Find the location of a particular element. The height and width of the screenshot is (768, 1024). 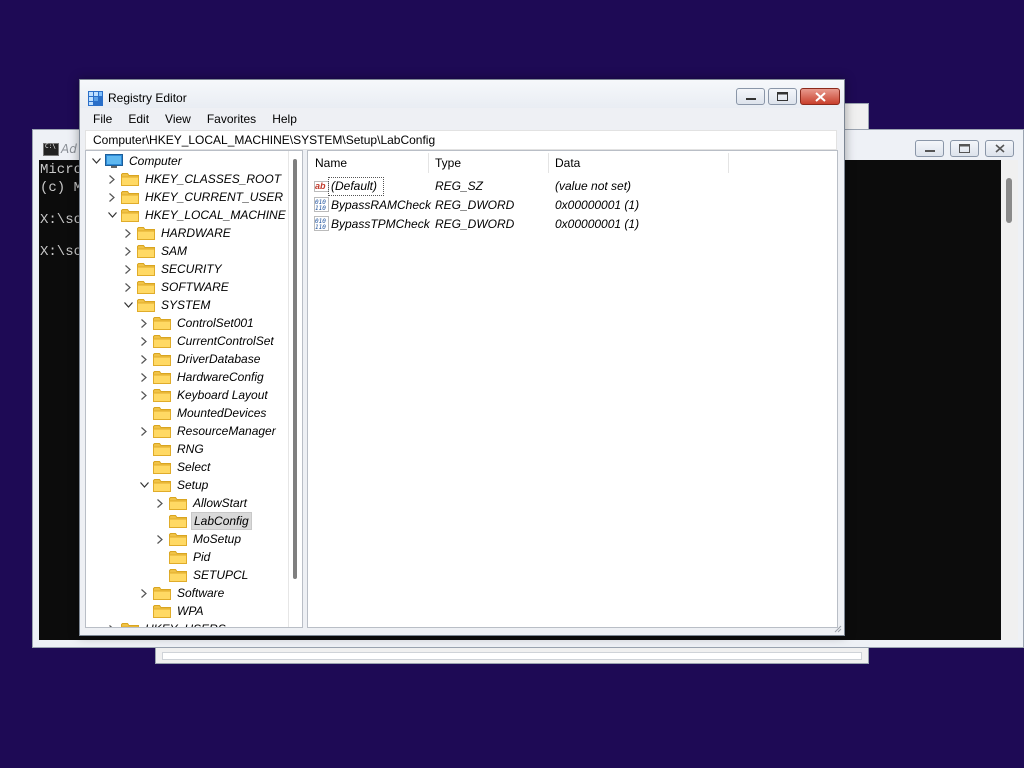

resize-grip-icon is located at coordinates (837, 628).